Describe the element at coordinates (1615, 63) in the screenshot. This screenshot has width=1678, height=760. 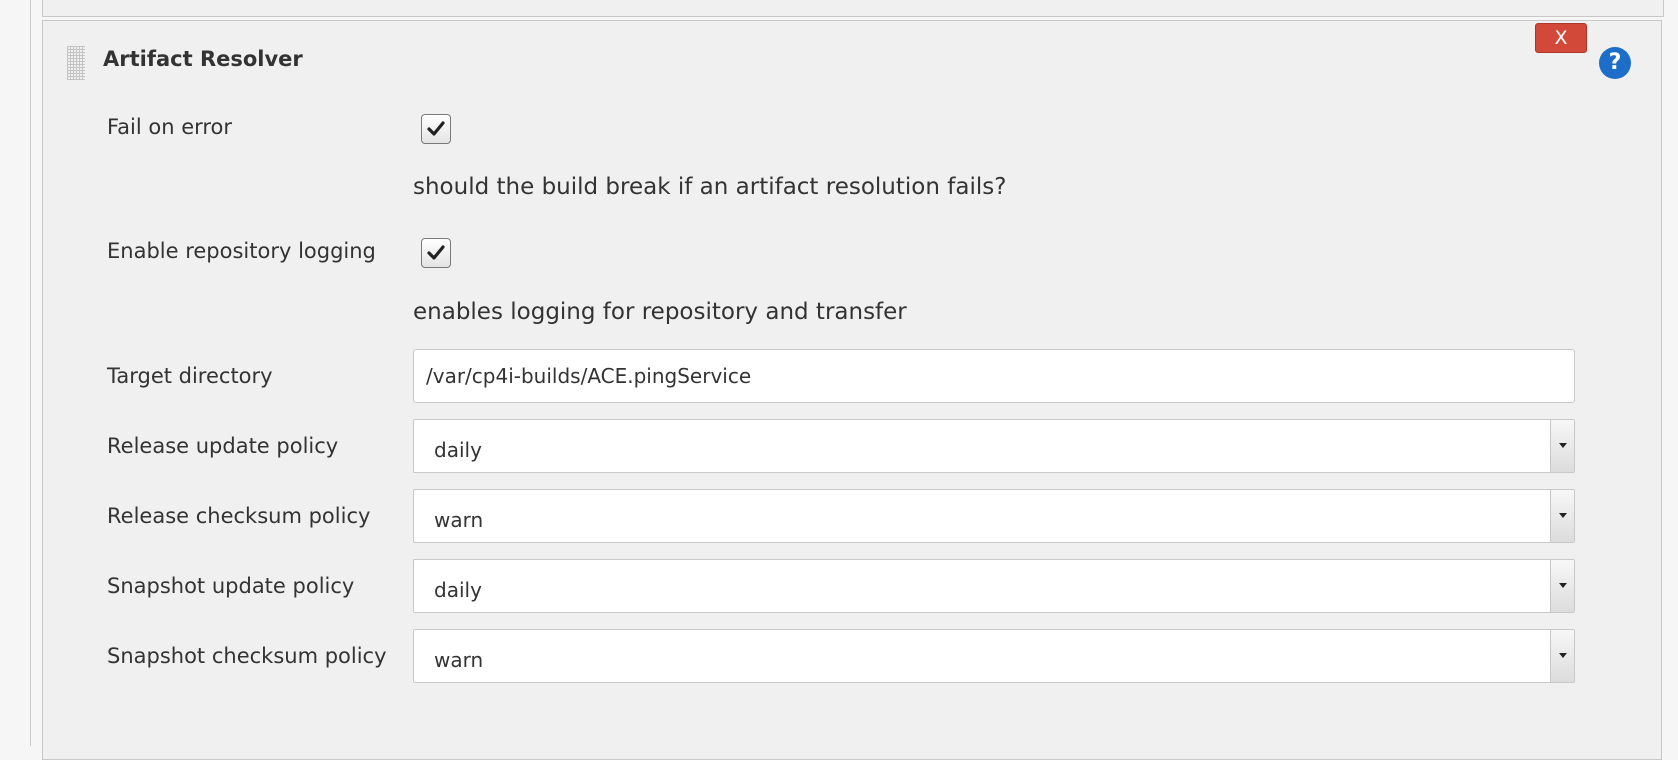
I see `help-icon: ?` at that location.